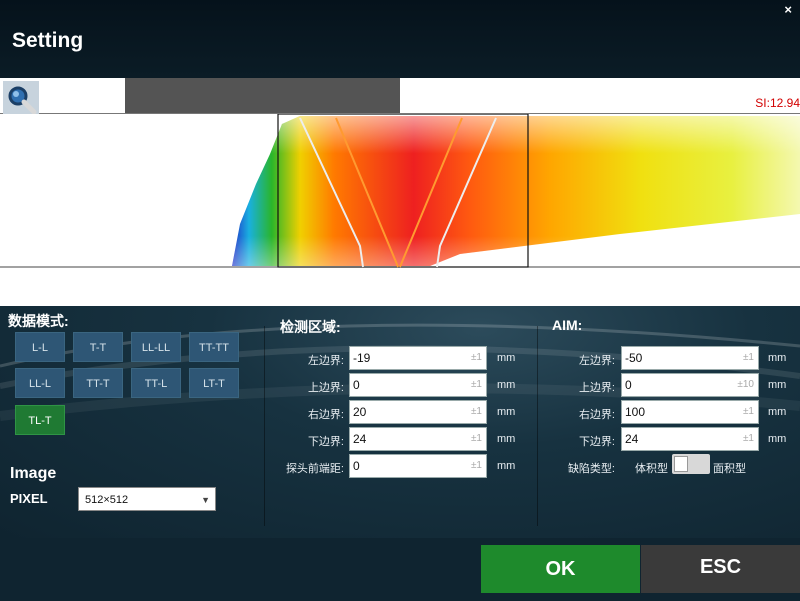 The height and width of the screenshot is (601, 800). I want to click on chevron-down-icon: ▼, so click(205, 500).